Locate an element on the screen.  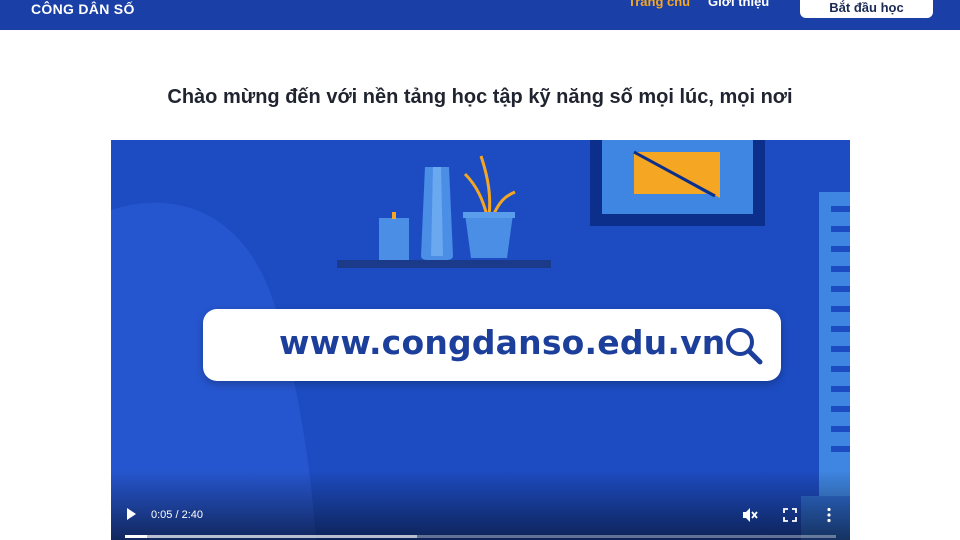
video-time-display: 0:05 / 2:40 is located at coordinates (177, 515).